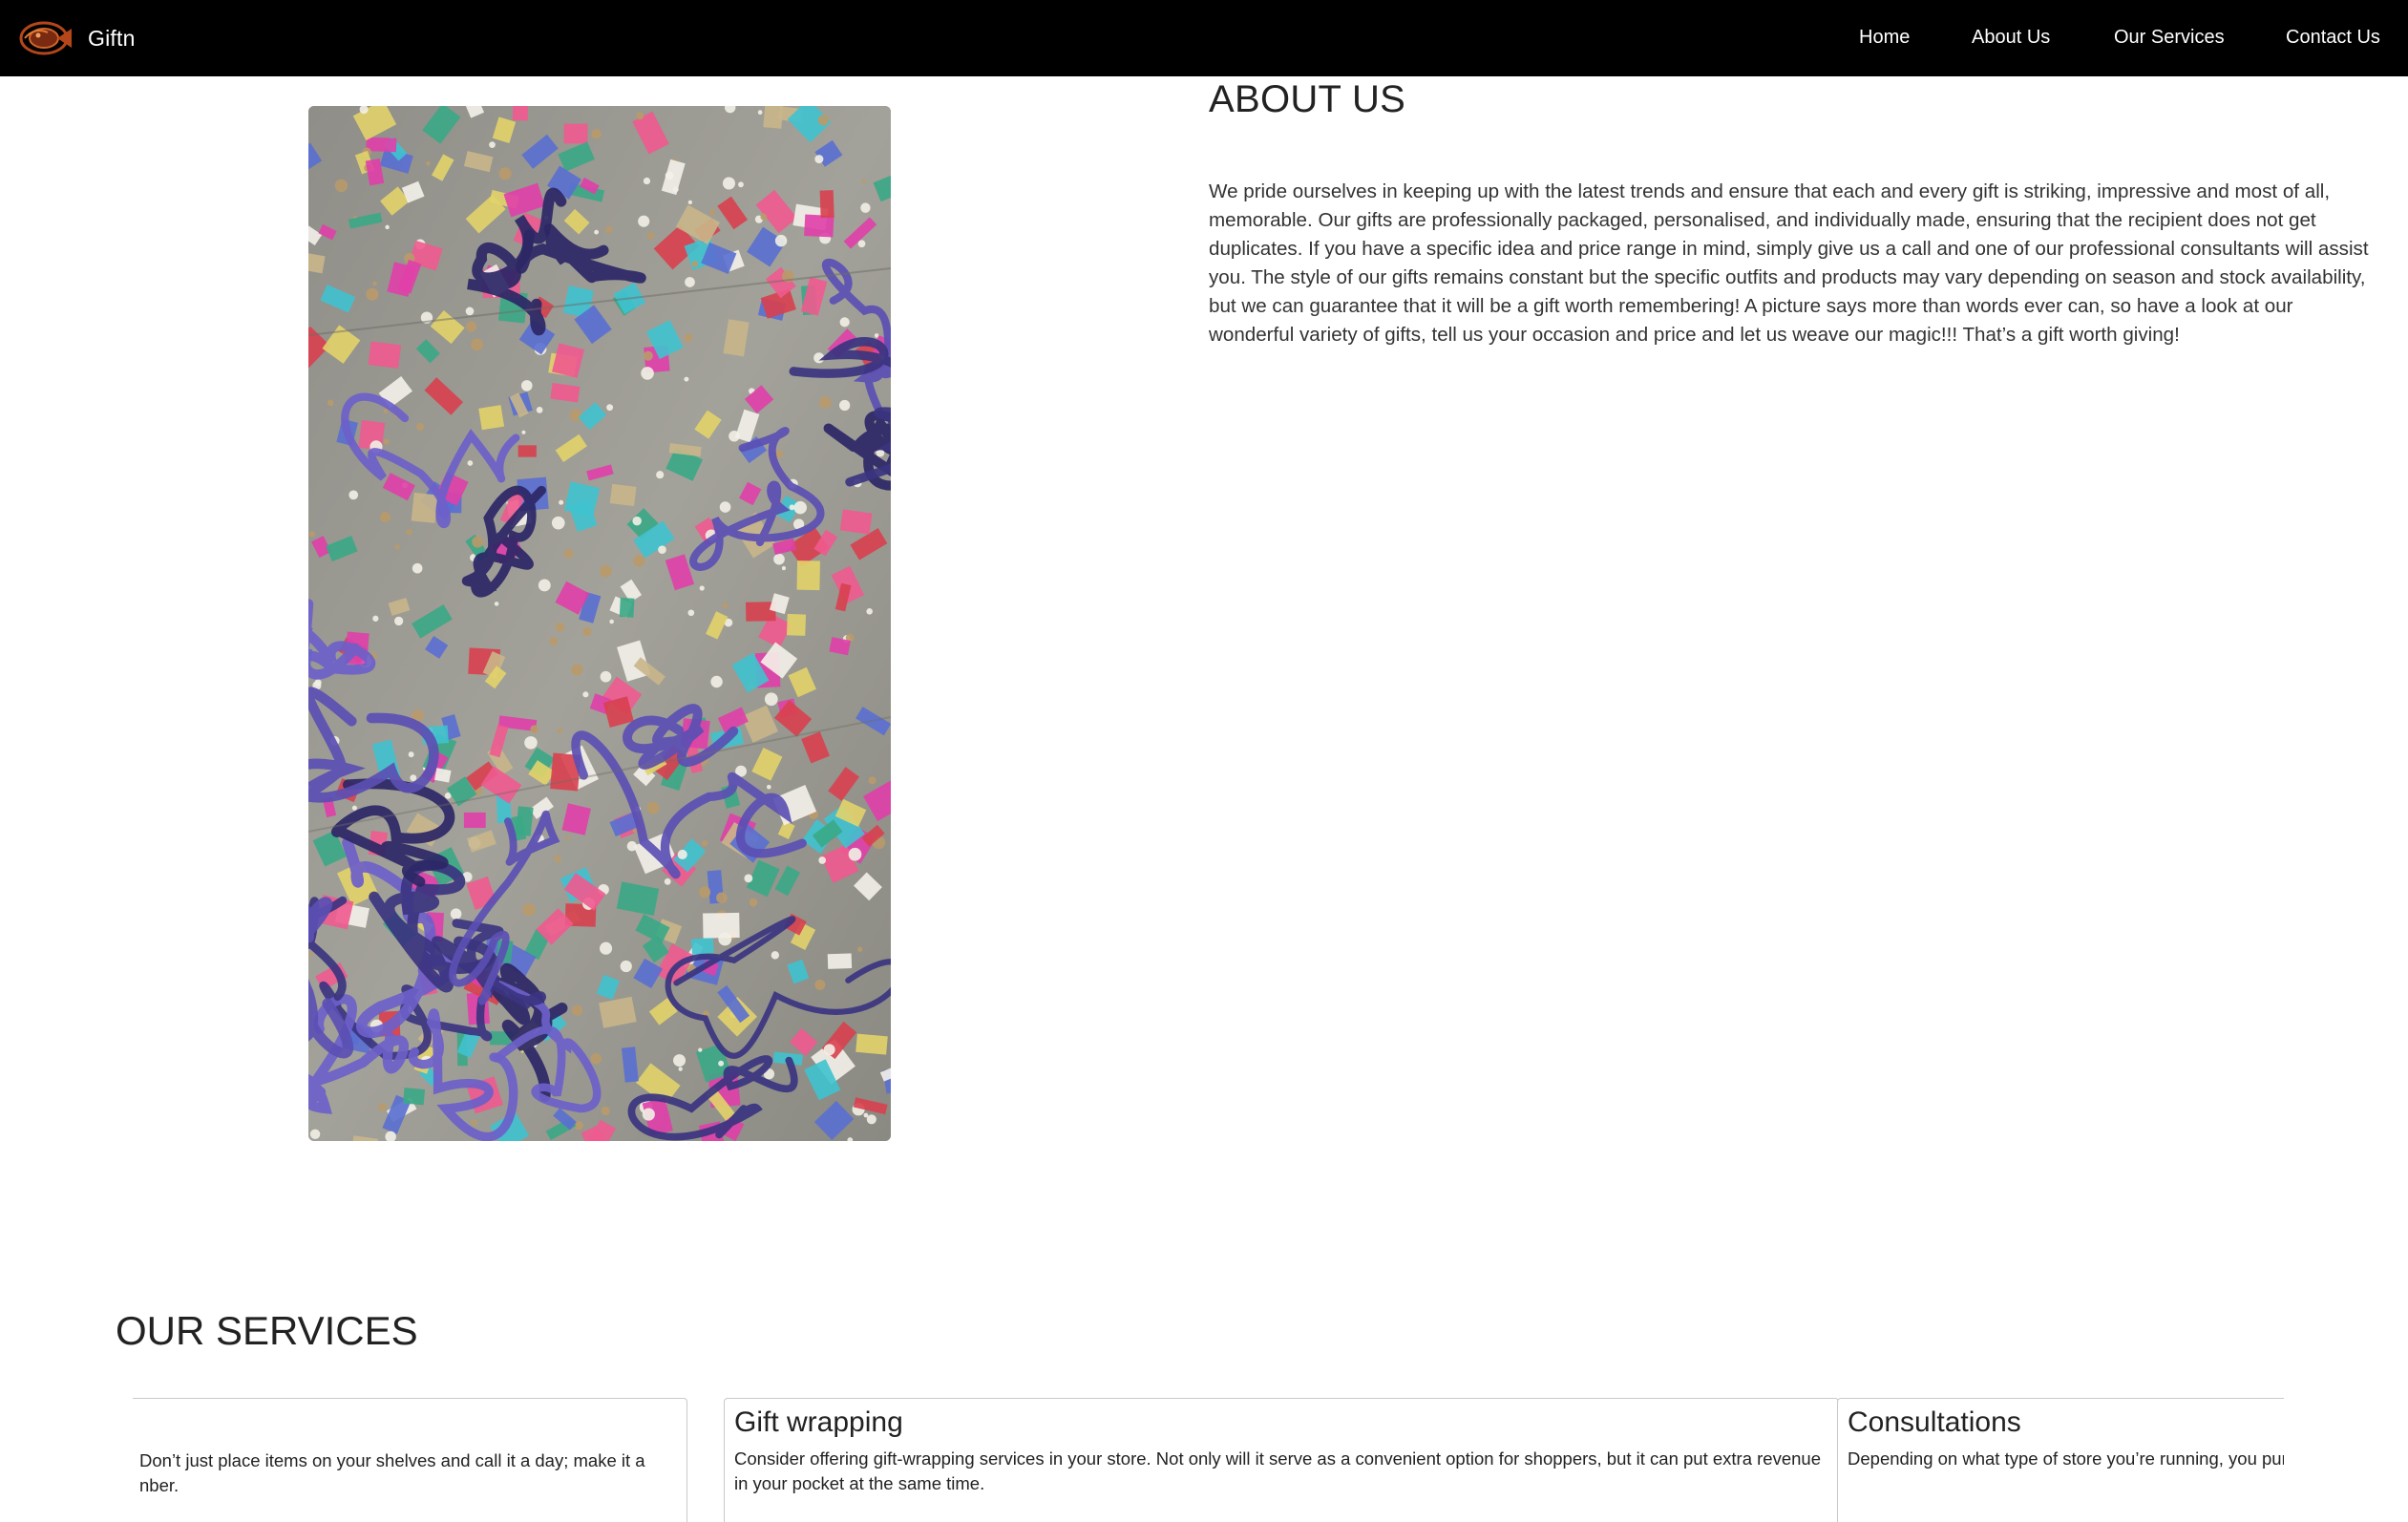 The width and height of the screenshot is (2408, 1522). Describe the element at coordinates (1934, 1422) in the screenshot. I see `service-card-title: Consultations` at that location.